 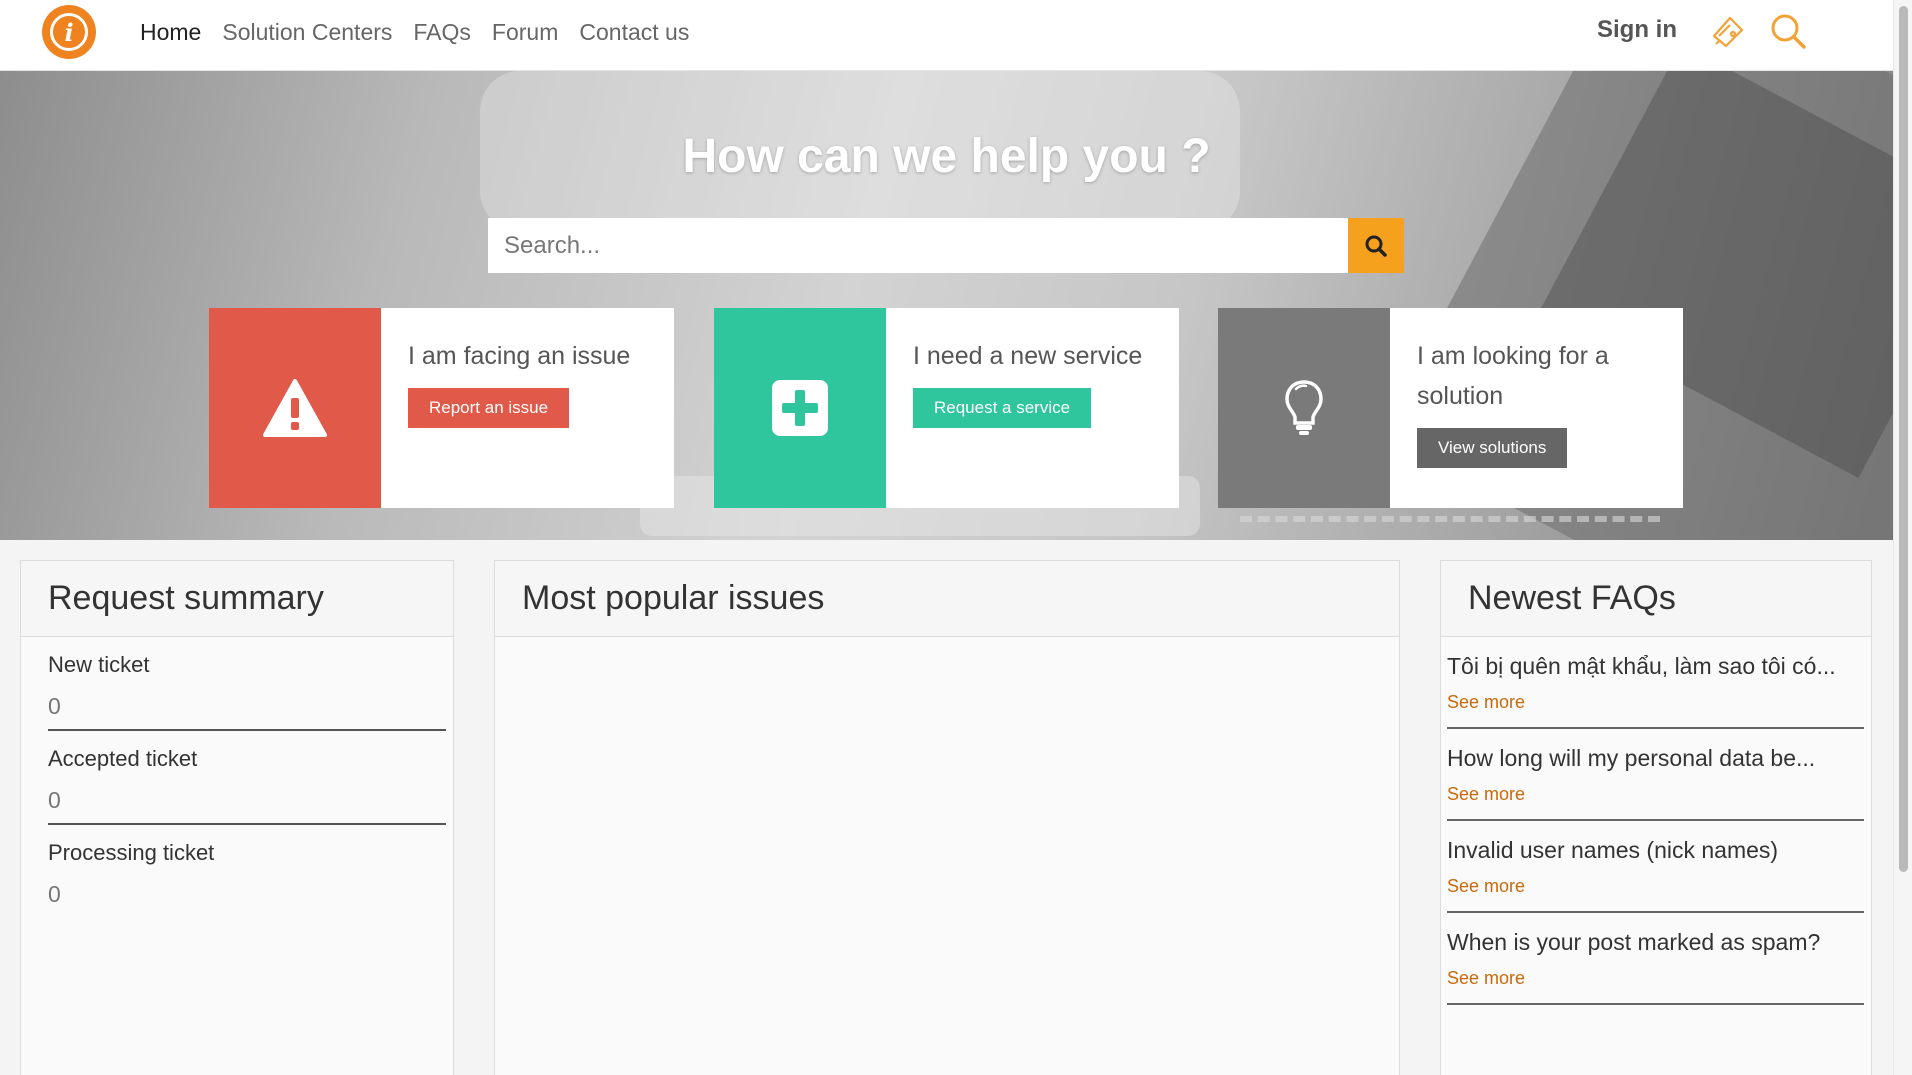 What do you see at coordinates (1002, 408) in the screenshot?
I see `request-service-button: Request a service` at bounding box center [1002, 408].